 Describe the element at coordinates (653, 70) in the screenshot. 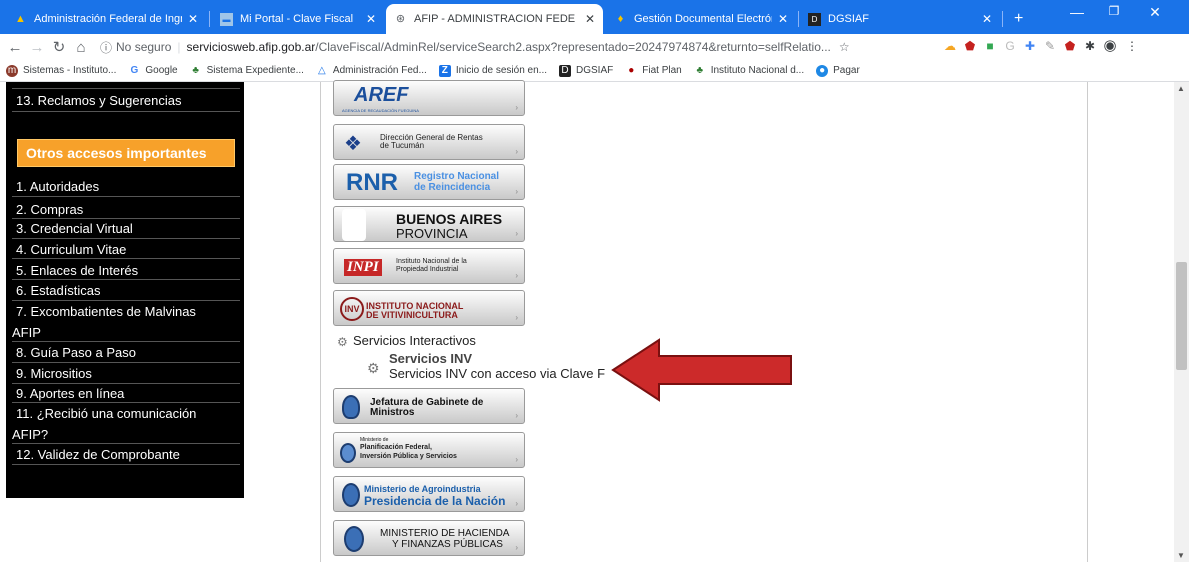

I see `bookmark-fiat-plan: ● Fiat Plan` at that location.